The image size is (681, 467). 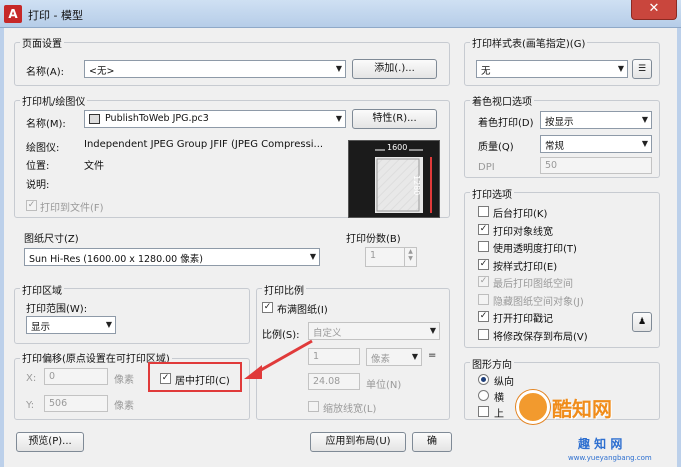 What do you see at coordinates (506, 123) in the screenshot?
I see `shade-plot-label: 着色打印(D)` at bounding box center [506, 123].